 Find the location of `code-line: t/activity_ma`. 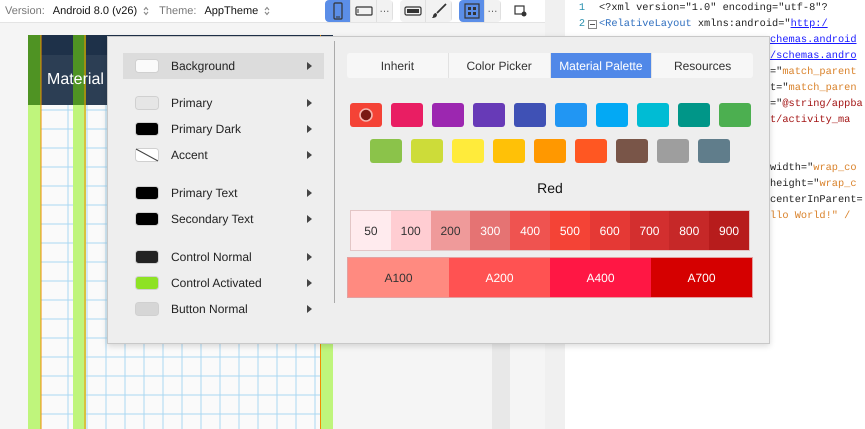

code-line: t/activity_ma is located at coordinates (810, 120).